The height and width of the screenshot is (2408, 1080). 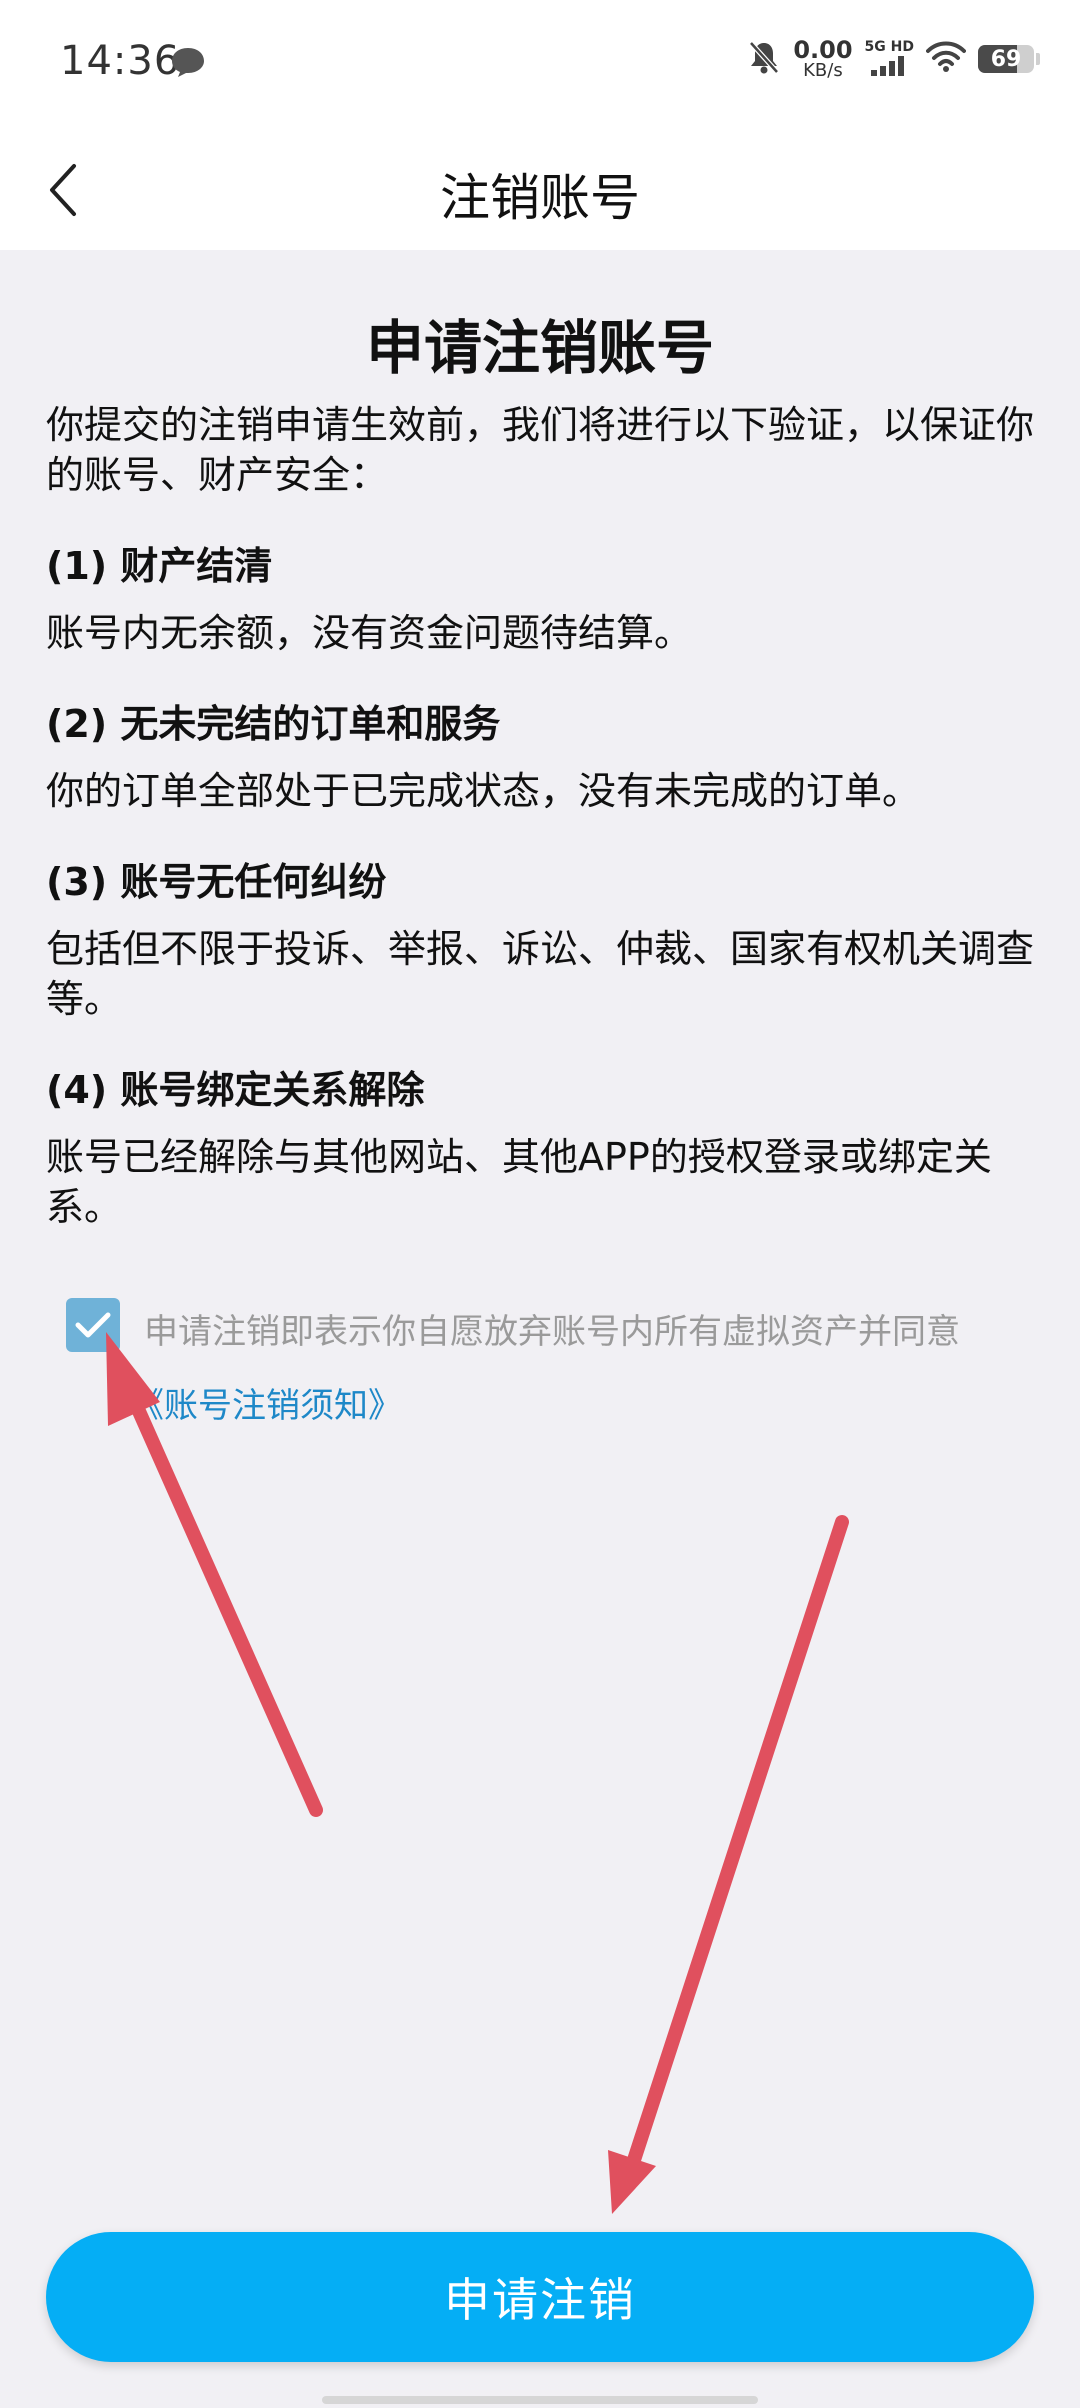 What do you see at coordinates (540, 65) in the screenshot?
I see `status-bar: 14:36 0.00 KB/s 5G HD 69` at bounding box center [540, 65].